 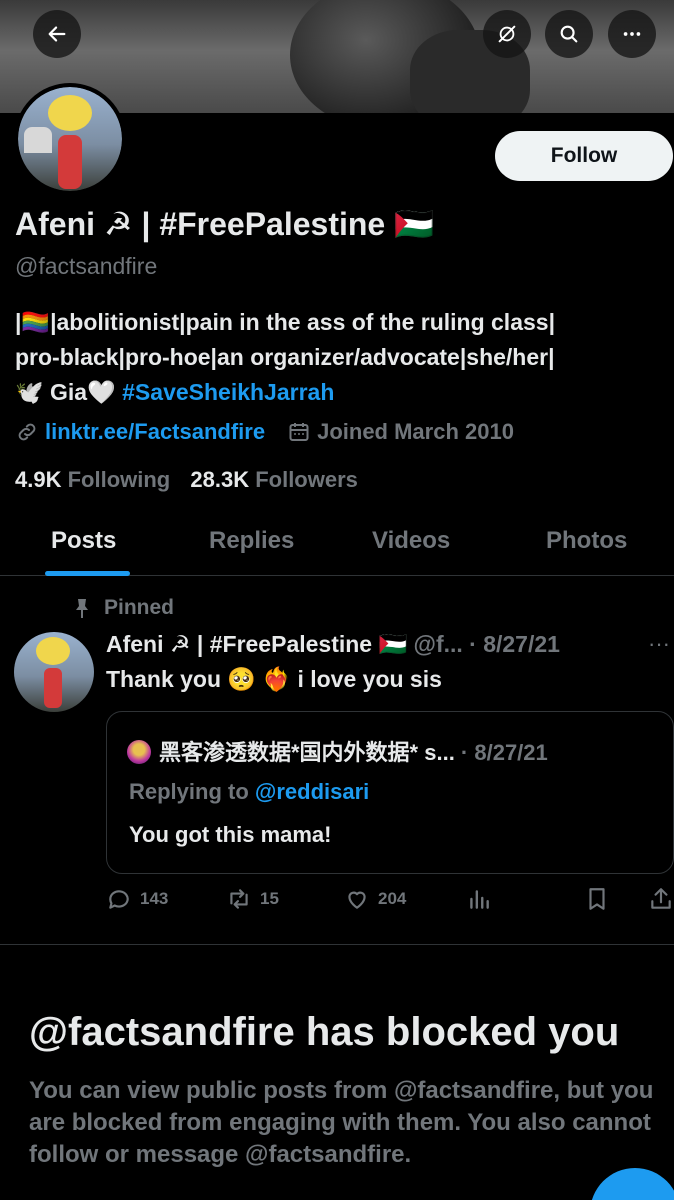 What do you see at coordinates (139, 607) in the screenshot?
I see `pinned-text: Pinned` at bounding box center [139, 607].